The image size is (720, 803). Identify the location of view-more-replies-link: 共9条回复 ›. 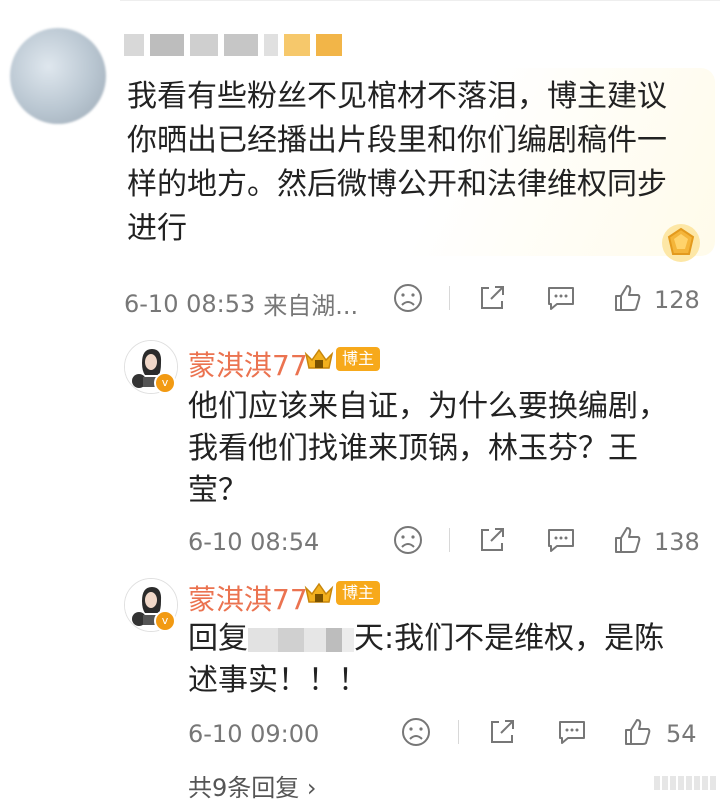
(252, 785).